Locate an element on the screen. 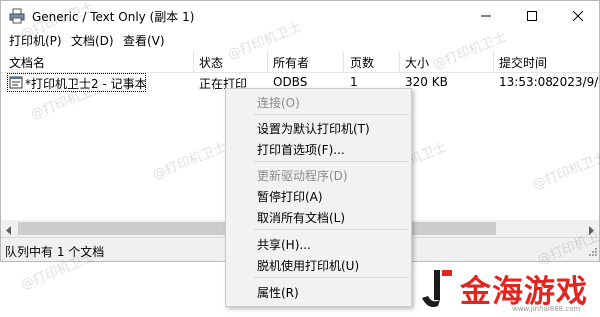 This screenshot has width=600, height=317. column-size: 大小 is located at coordinates (417, 62).